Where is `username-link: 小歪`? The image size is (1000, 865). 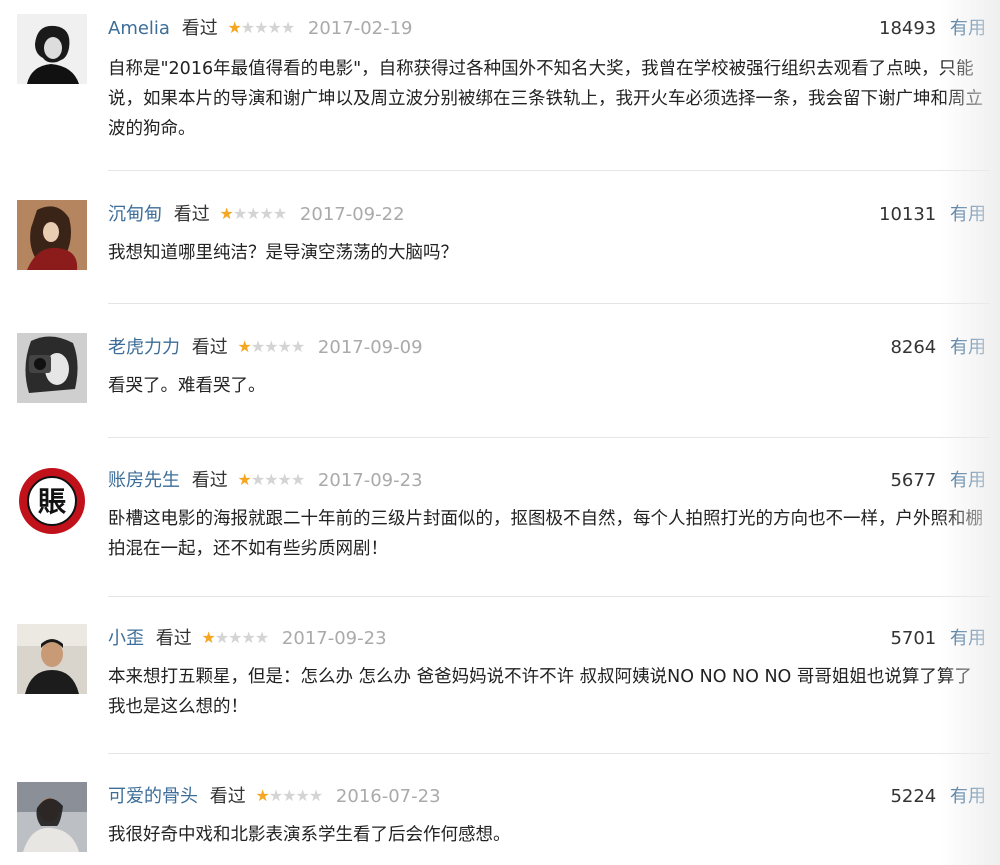 username-link: 小歪 is located at coordinates (126, 638).